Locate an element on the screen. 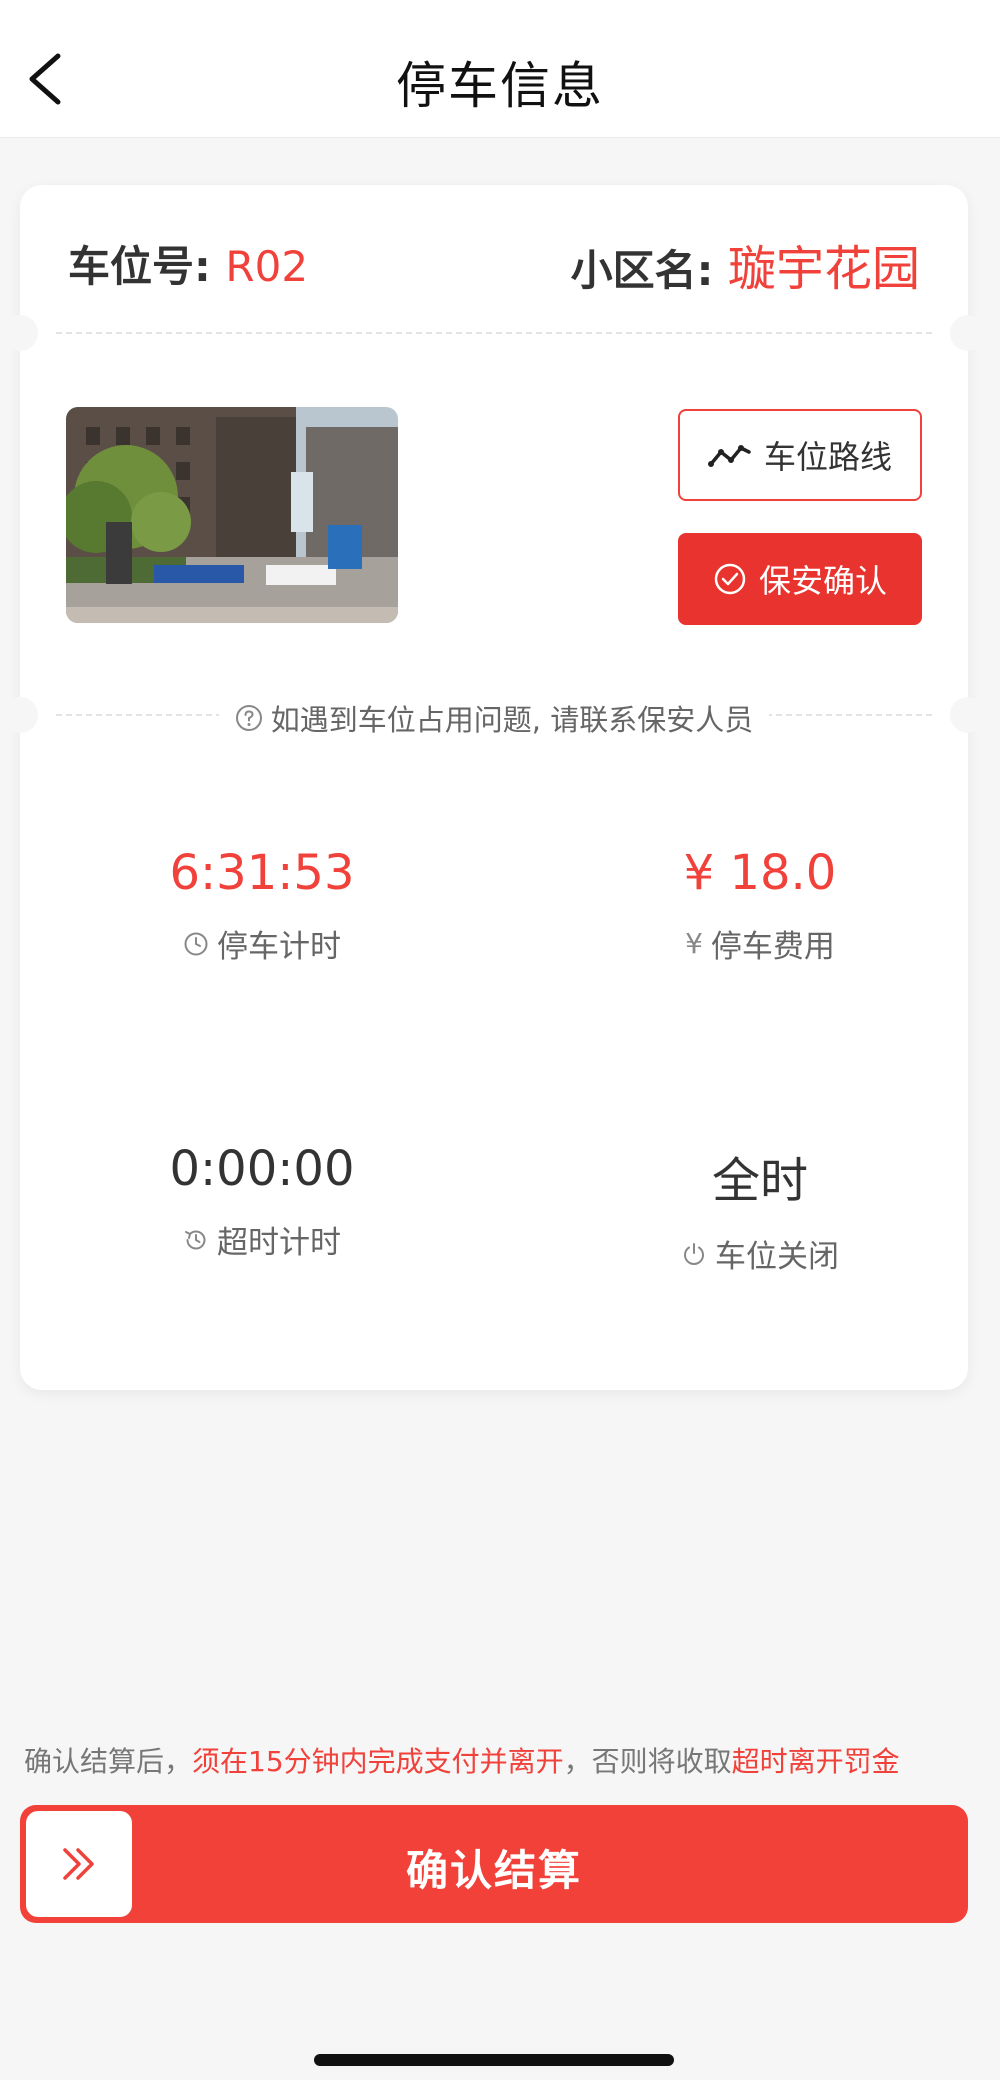  notice-highlight: 须在15分钟内完成支付并离开 is located at coordinates (378, 1761).